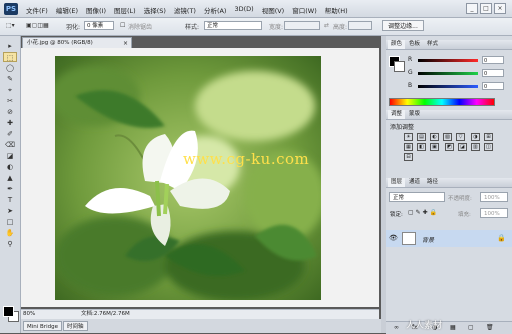 The height and width of the screenshot is (334, 512). I want to click on tab-paths: 路径, so click(432, 182).